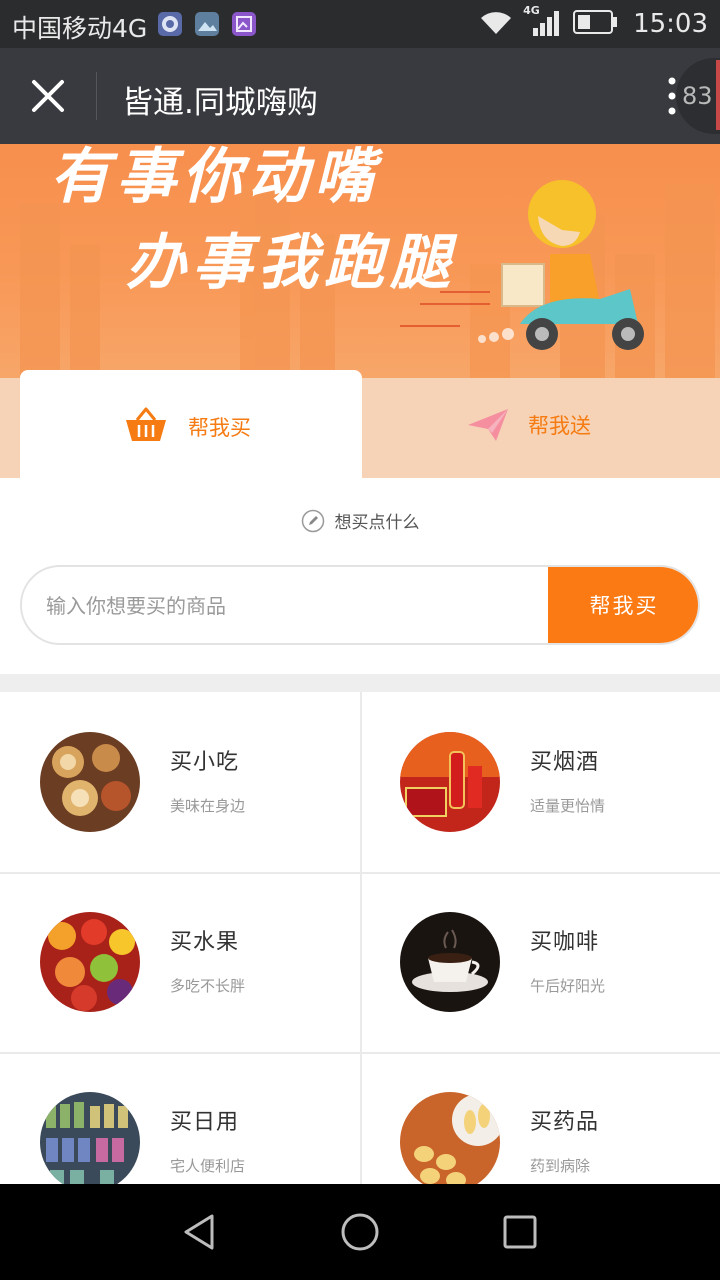  What do you see at coordinates (90, 1138) in the screenshot?
I see `shelf-photo` at bounding box center [90, 1138].